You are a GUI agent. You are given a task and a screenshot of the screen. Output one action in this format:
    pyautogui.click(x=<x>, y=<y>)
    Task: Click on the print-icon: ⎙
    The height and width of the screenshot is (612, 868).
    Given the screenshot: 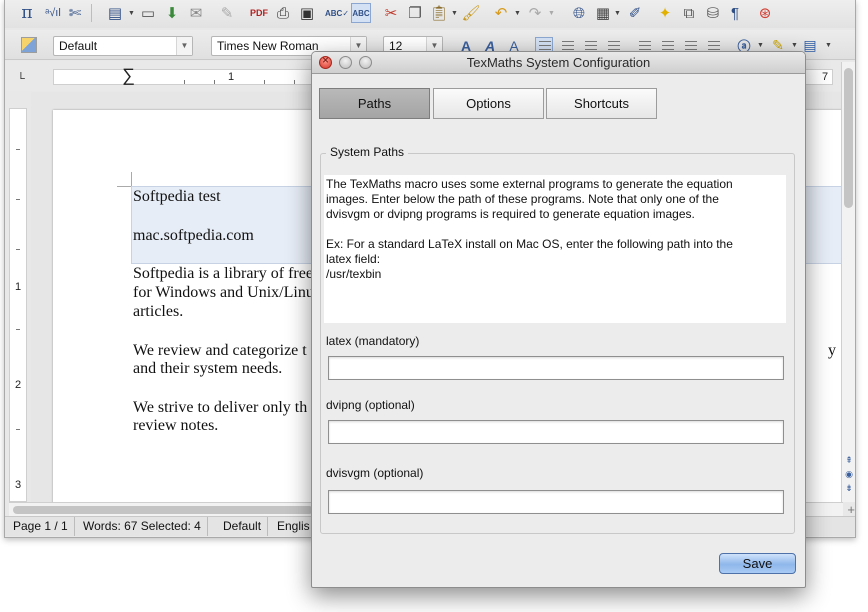 What is the action you would take?
    pyautogui.click(x=283, y=13)
    